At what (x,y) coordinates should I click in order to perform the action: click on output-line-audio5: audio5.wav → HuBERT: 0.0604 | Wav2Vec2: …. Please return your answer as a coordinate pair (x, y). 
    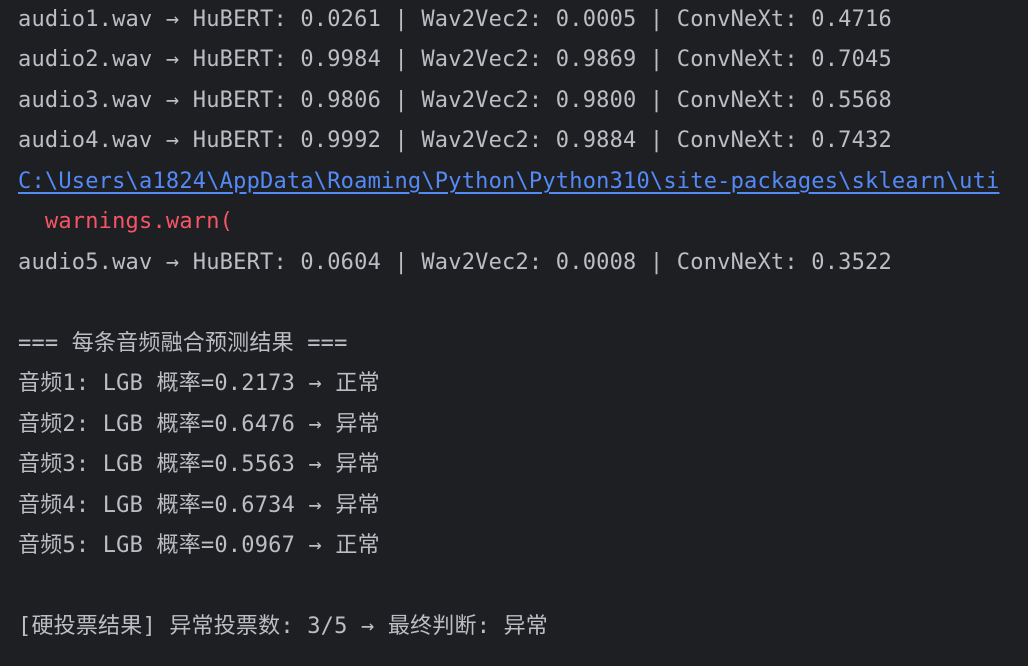
    Looking at the image, I should click on (455, 262).